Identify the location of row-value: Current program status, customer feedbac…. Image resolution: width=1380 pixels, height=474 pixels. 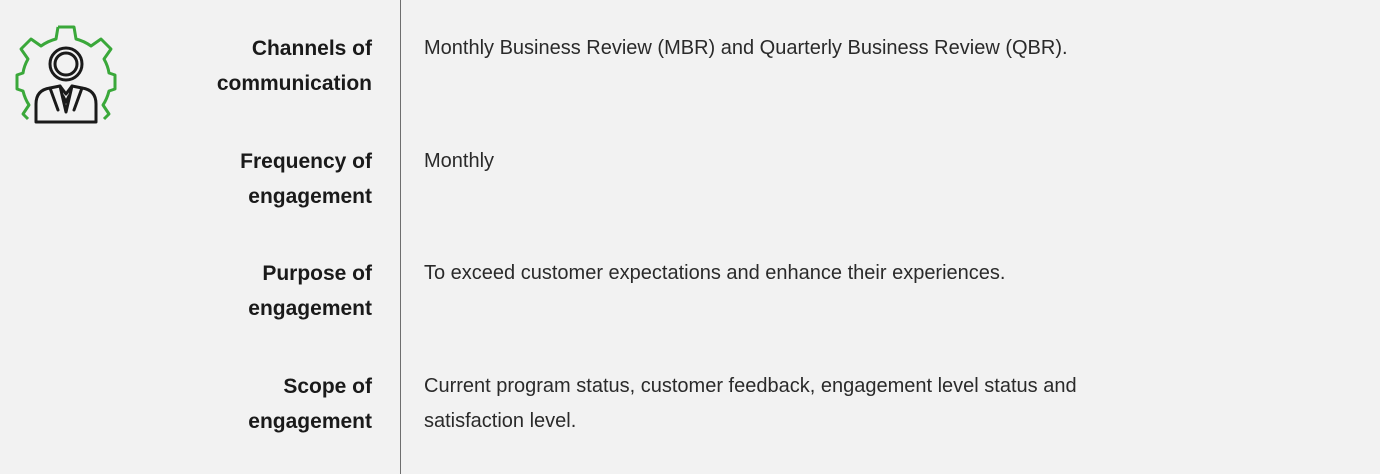
(750, 403).